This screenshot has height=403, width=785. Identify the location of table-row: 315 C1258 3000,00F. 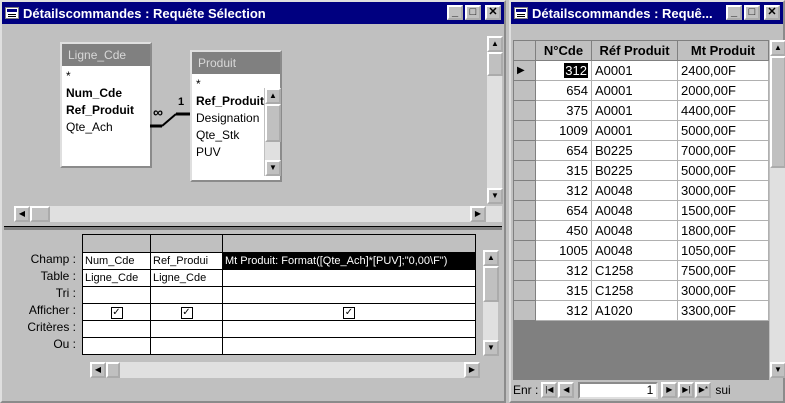
(641, 290).